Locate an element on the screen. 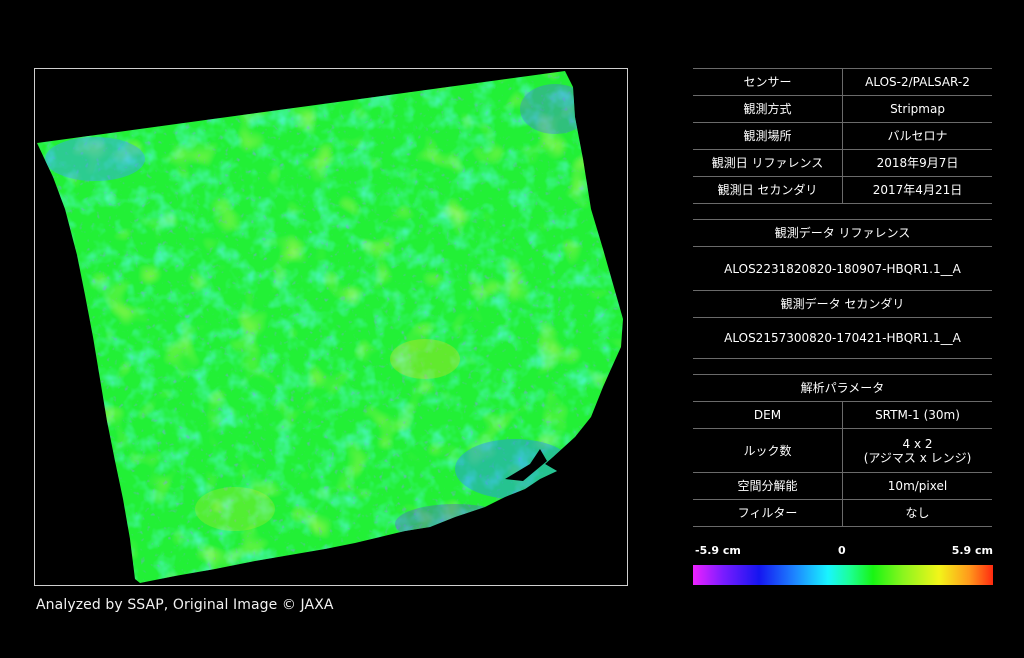  info-row-sec-data-heading: 観測データ セカンダリ is located at coordinates (842, 304).